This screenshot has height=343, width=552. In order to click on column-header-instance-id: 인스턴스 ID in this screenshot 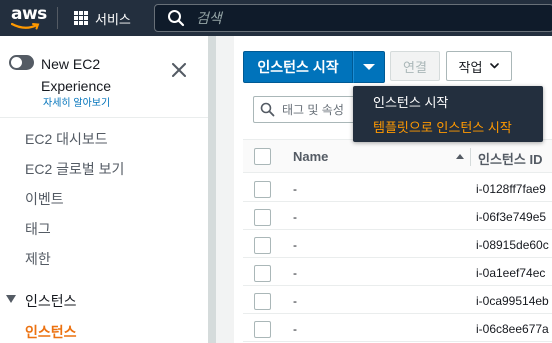, I will do `click(510, 158)`.